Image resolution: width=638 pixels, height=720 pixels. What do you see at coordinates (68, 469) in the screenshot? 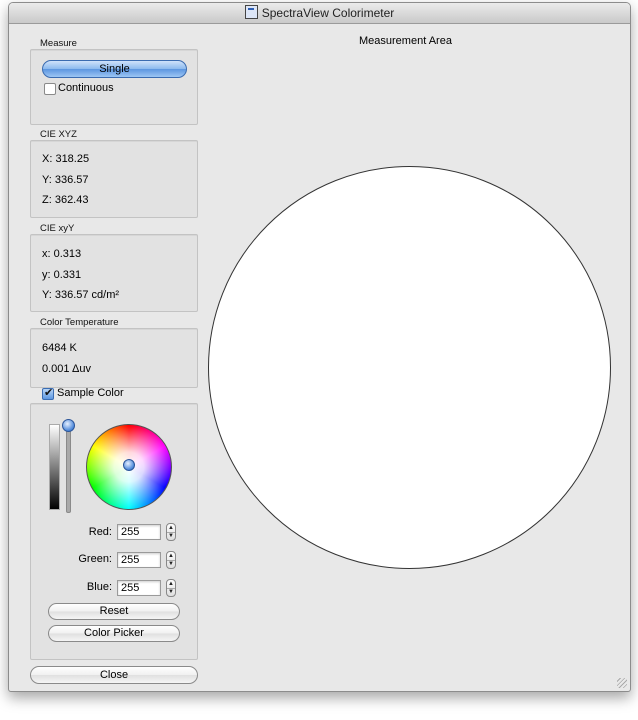
I see `brightness-slider-track` at bounding box center [68, 469].